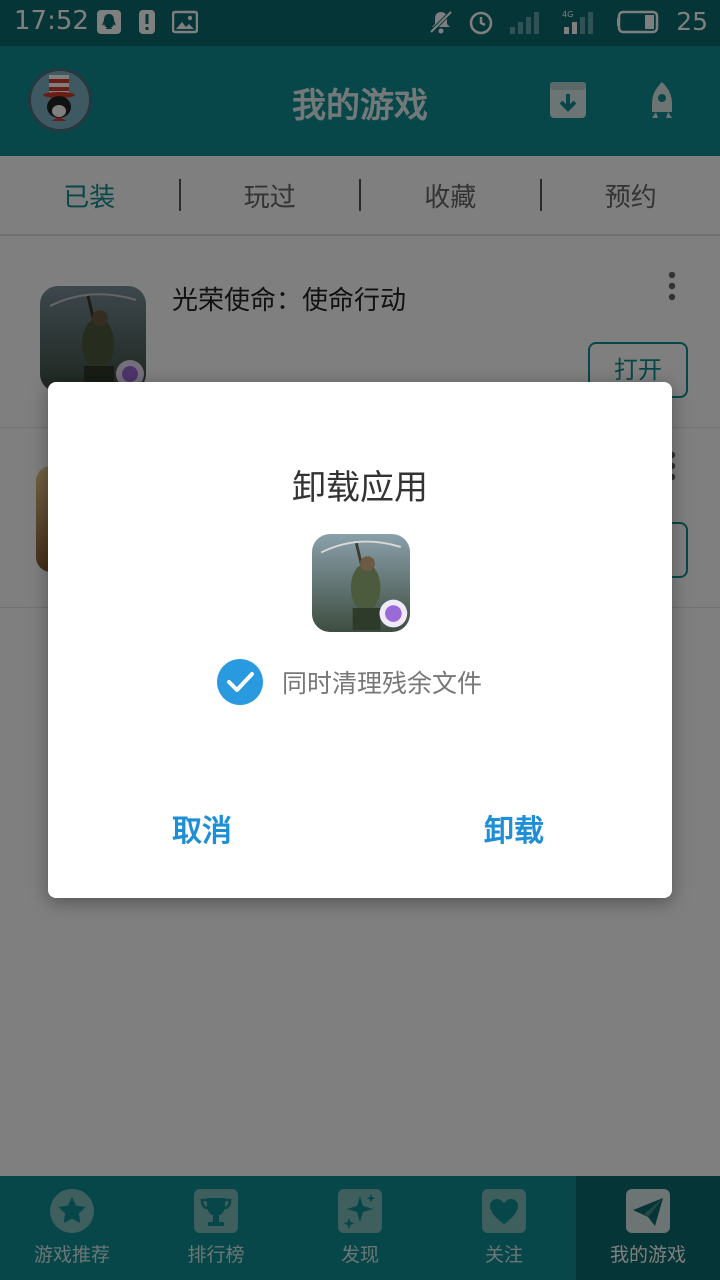  What do you see at coordinates (240, 682) in the screenshot?
I see `checkbox-checked-icon` at bounding box center [240, 682].